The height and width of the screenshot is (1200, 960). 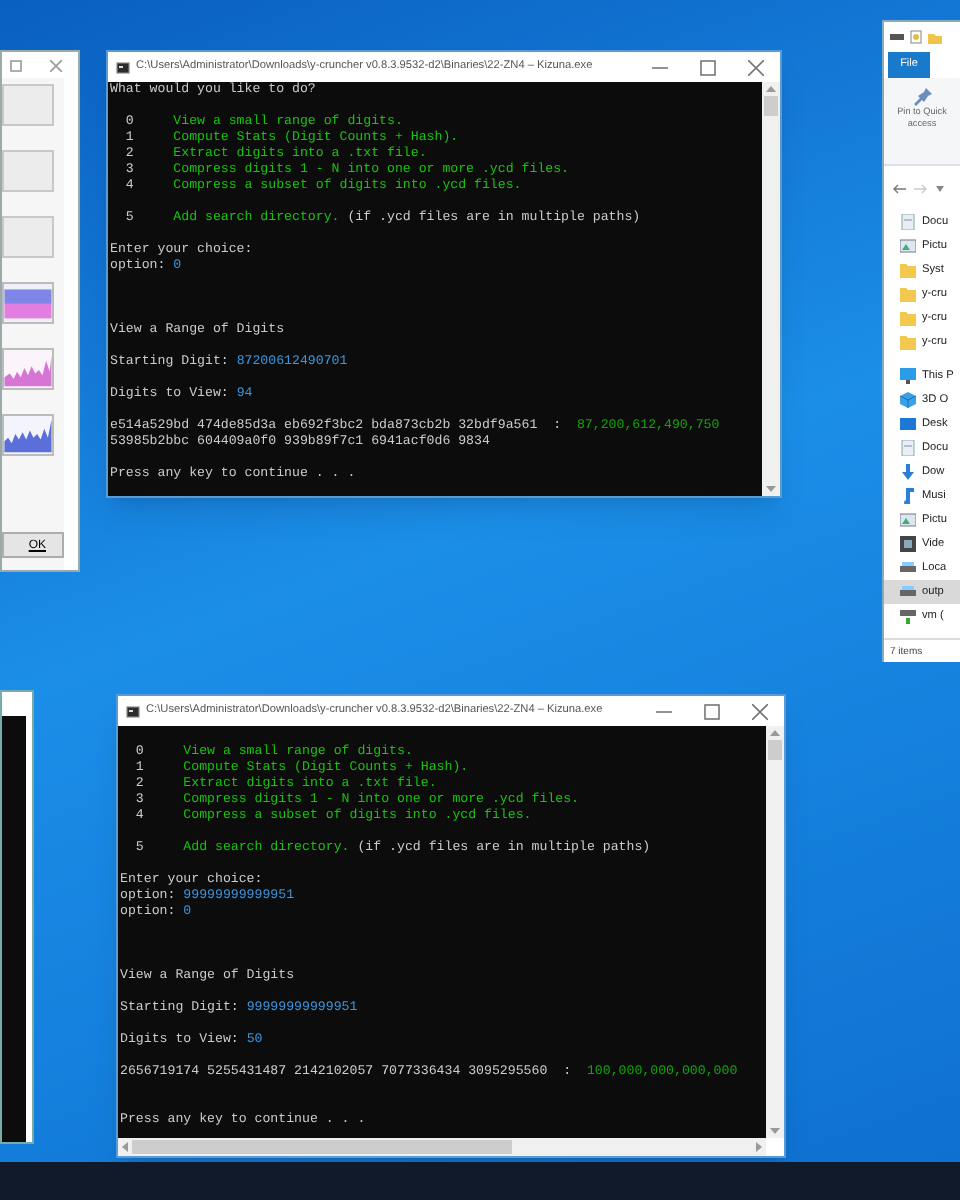 What do you see at coordinates (908, 616) in the screenshot?
I see `network-drive-icon` at bounding box center [908, 616].